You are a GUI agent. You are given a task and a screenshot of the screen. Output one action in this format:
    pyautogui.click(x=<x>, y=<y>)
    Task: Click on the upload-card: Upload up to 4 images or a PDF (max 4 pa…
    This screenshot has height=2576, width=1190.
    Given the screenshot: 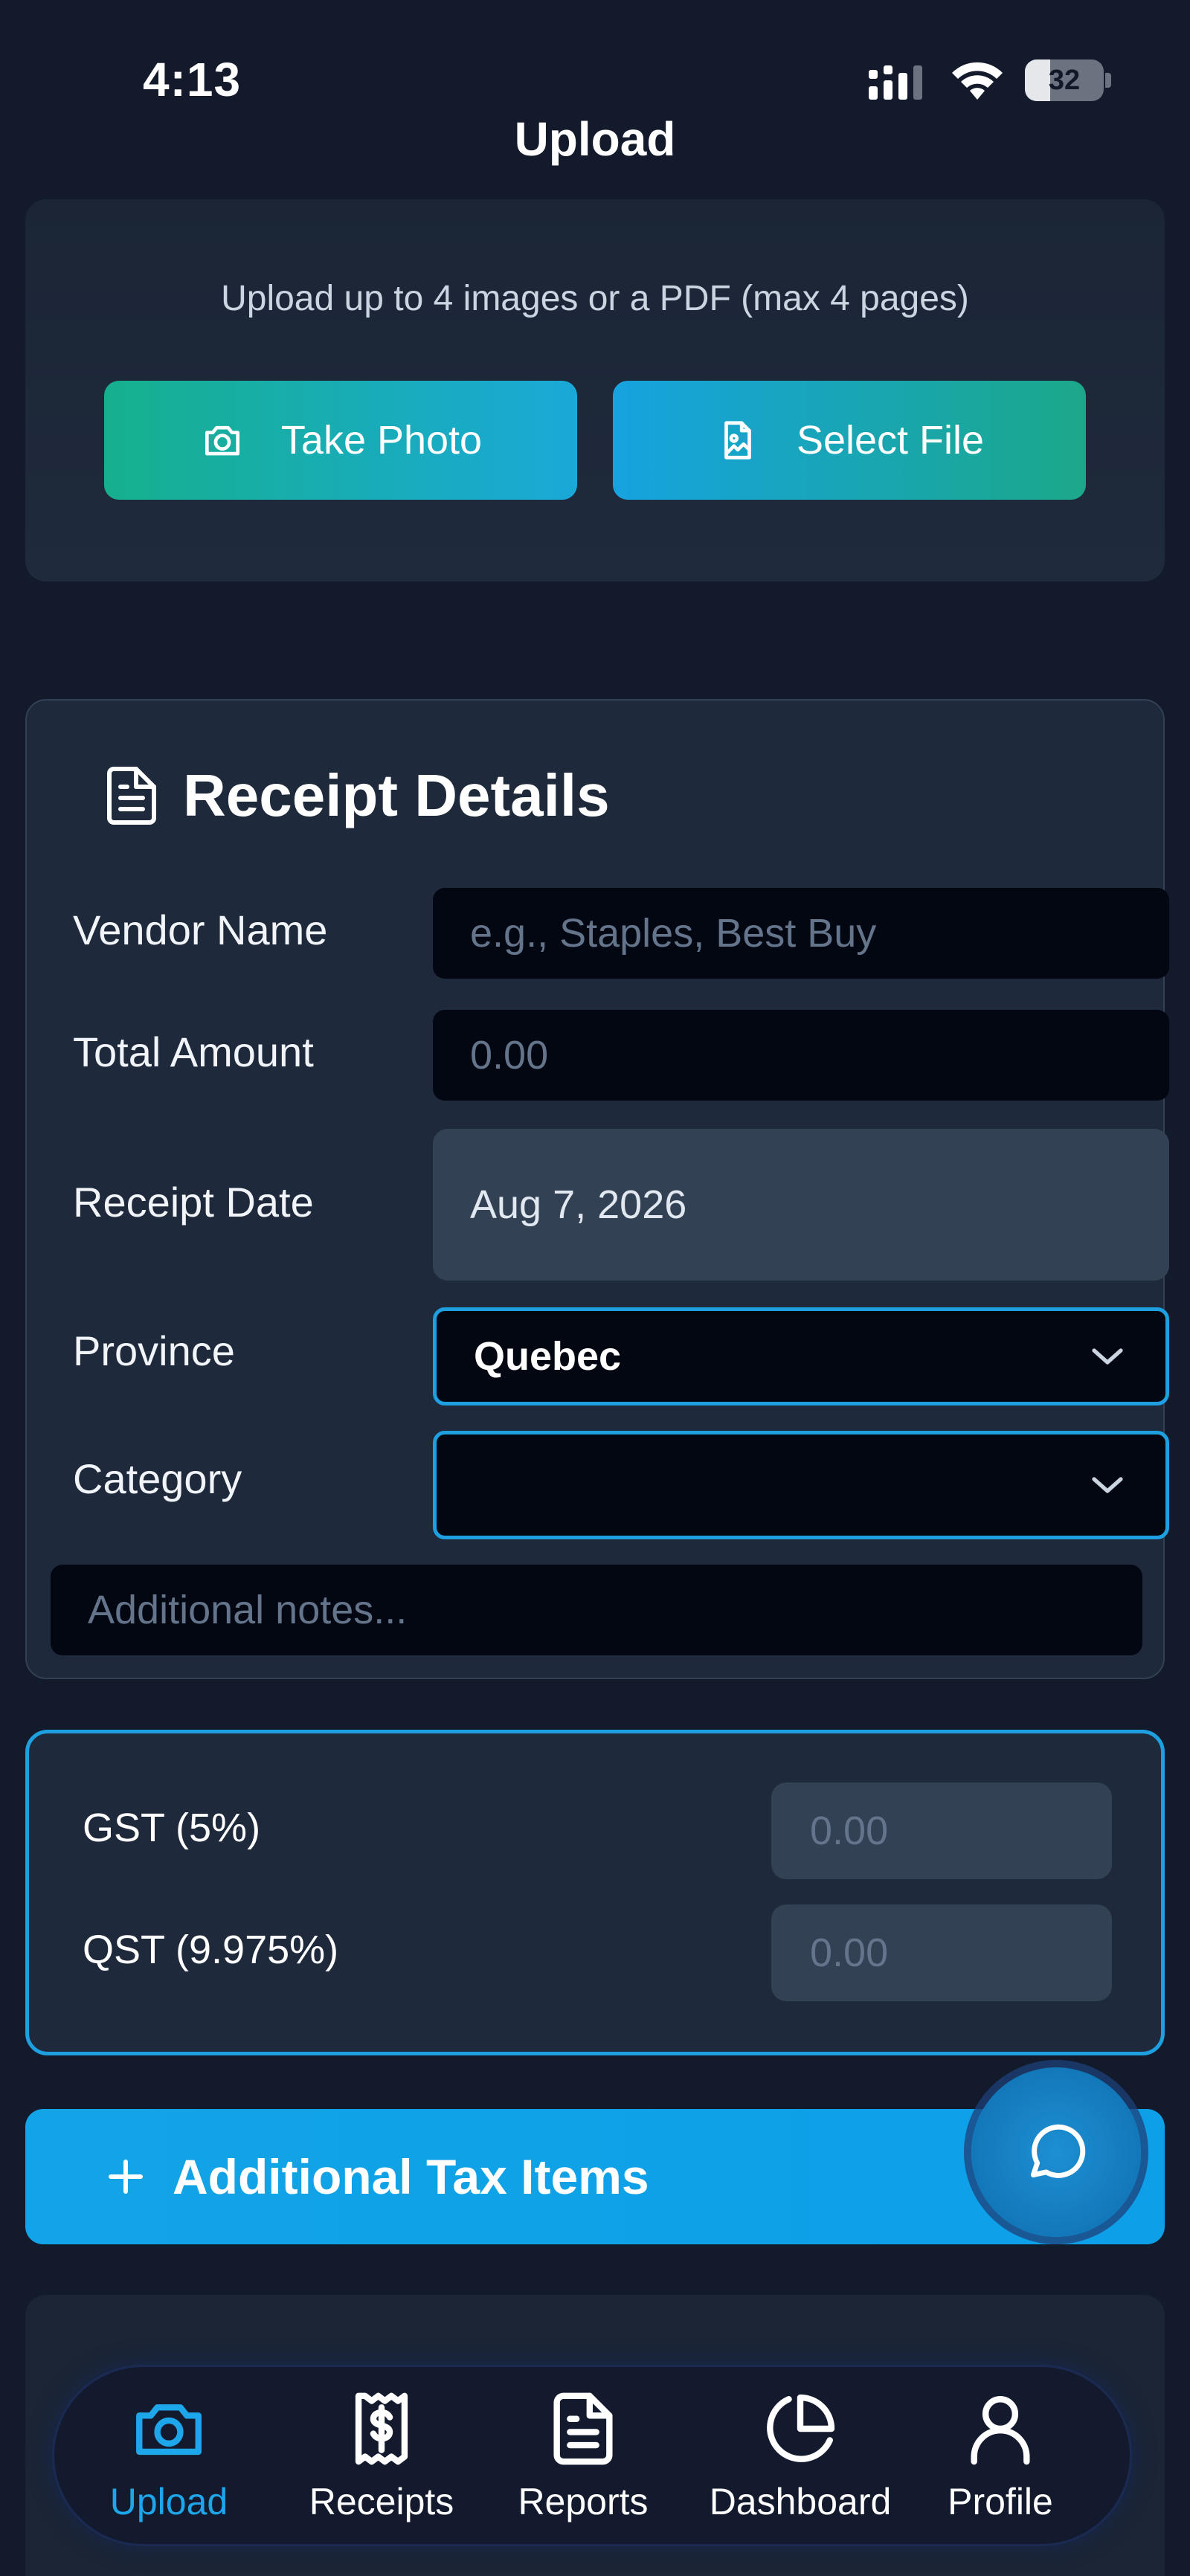 What is the action you would take?
    pyautogui.click(x=595, y=390)
    